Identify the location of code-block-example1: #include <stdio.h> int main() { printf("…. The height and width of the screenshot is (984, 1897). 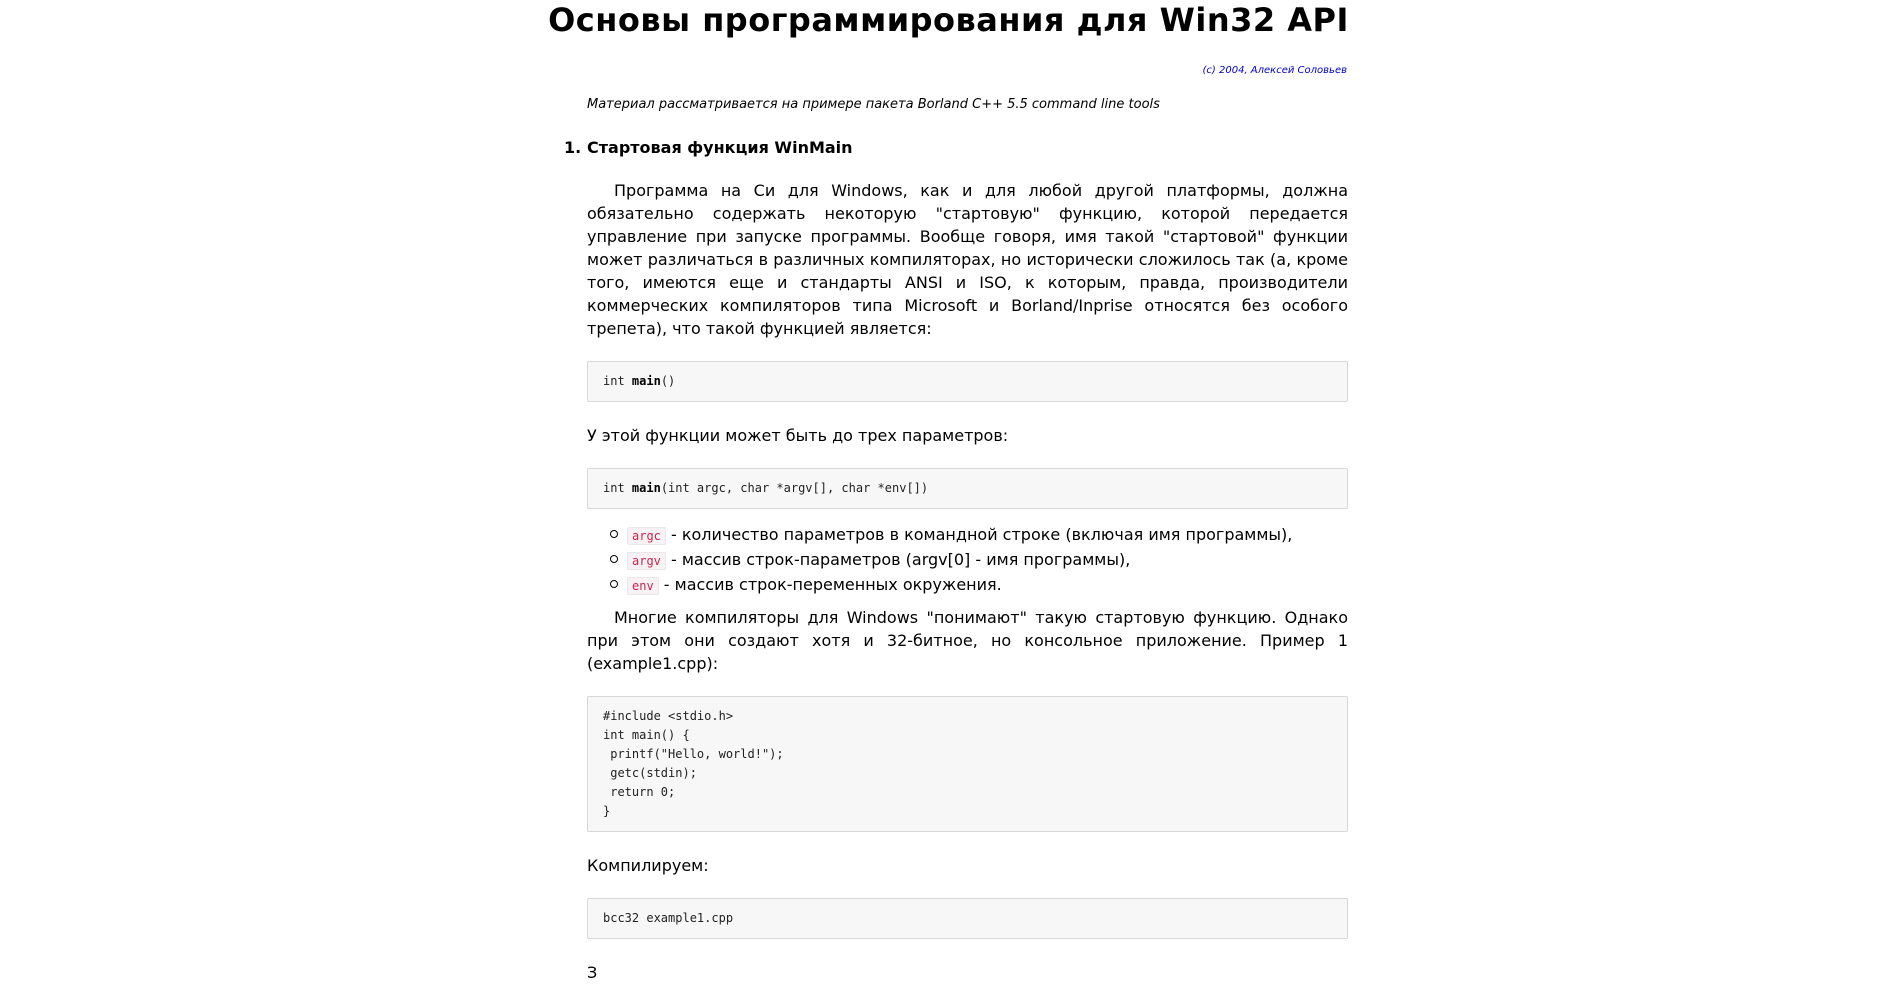
(967, 764).